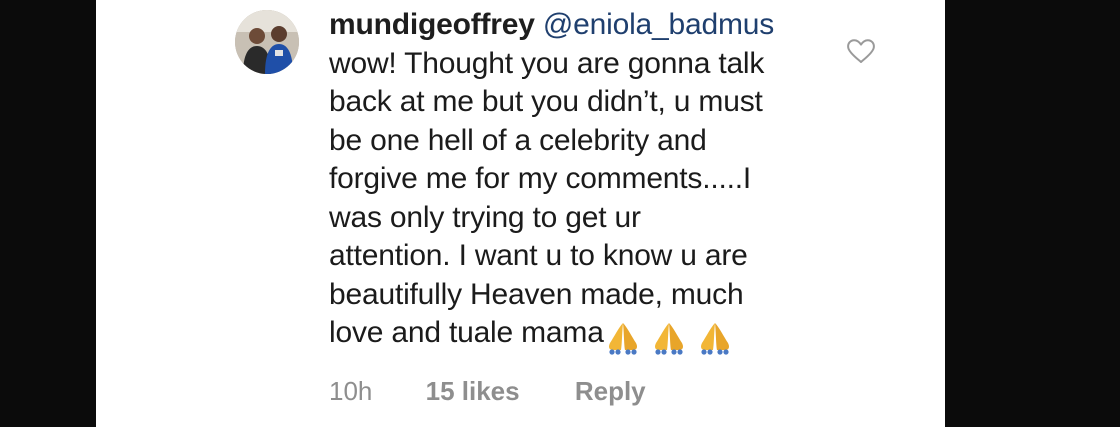 This screenshot has height=427, width=1120. Describe the element at coordinates (547, 63) in the screenshot. I see `comment-text-line: wow! Thought you are gonna talk` at that location.